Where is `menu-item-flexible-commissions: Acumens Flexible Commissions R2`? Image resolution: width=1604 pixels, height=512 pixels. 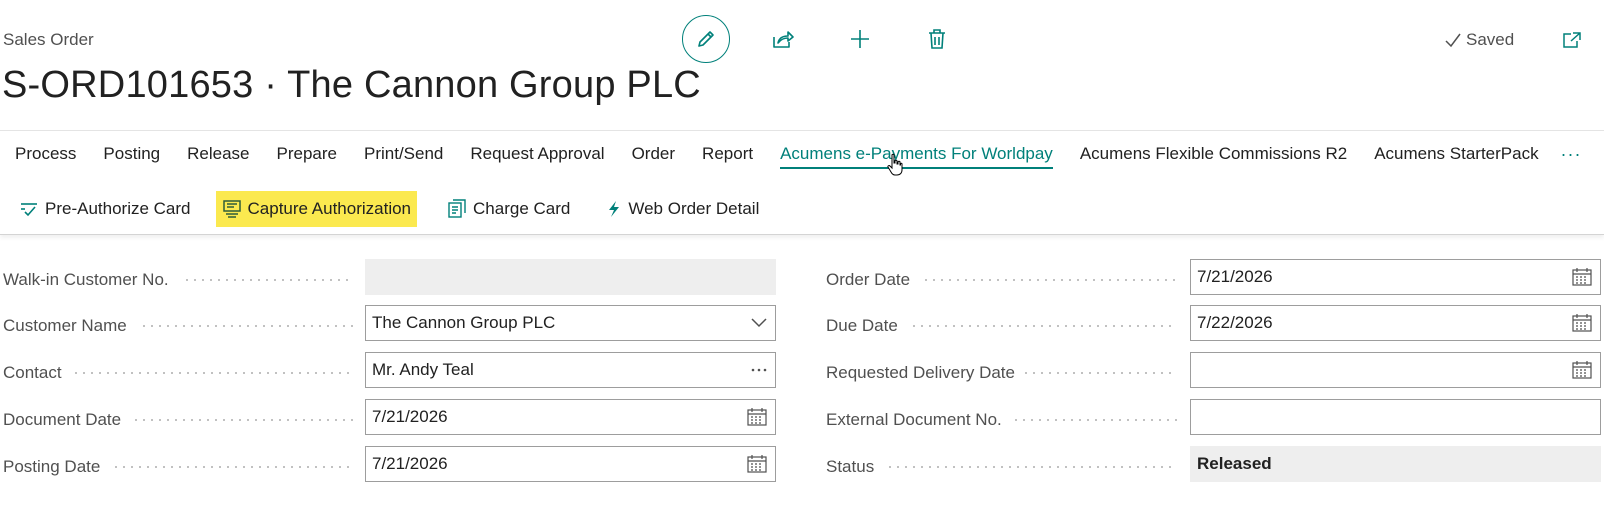 menu-item-flexible-commissions: Acumens Flexible Commissions R2 is located at coordinates (1213, 156).